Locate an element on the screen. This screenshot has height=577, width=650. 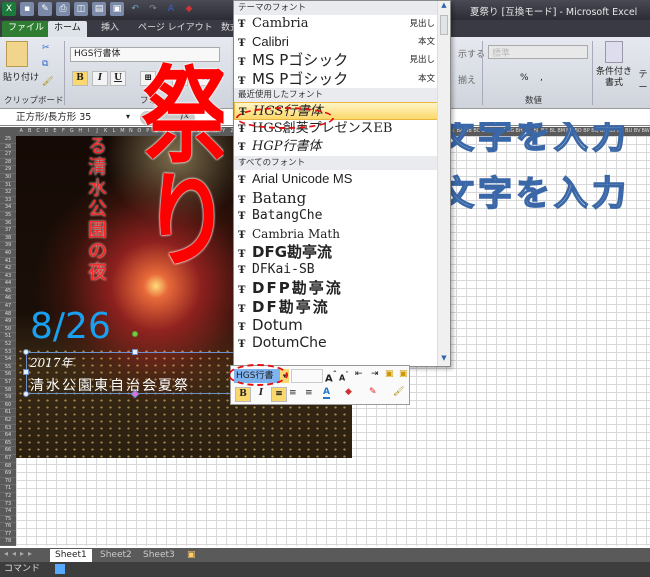
cut-icon: ✂ is located at coordinates (46, 48).